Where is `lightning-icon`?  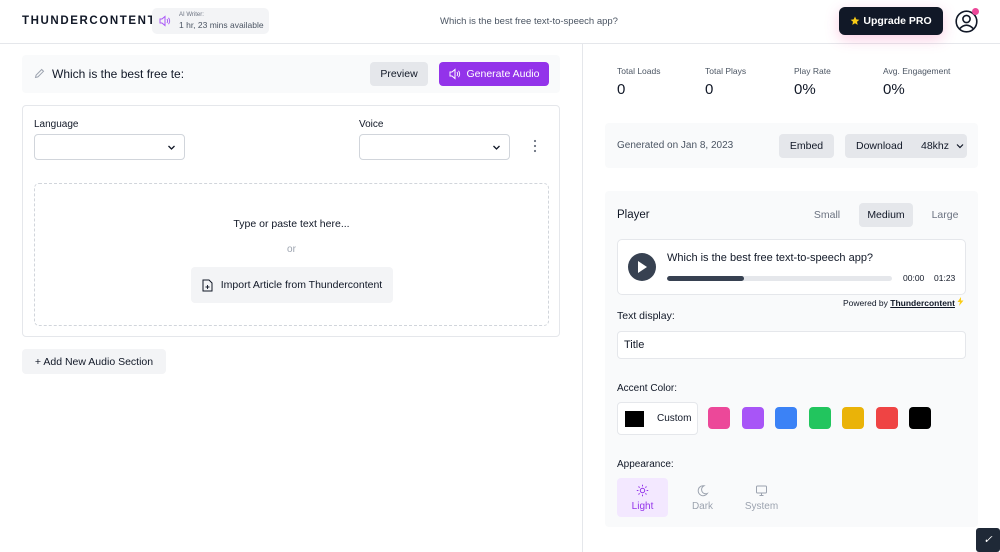
lightning-icon is located at coordinates (960, 301).